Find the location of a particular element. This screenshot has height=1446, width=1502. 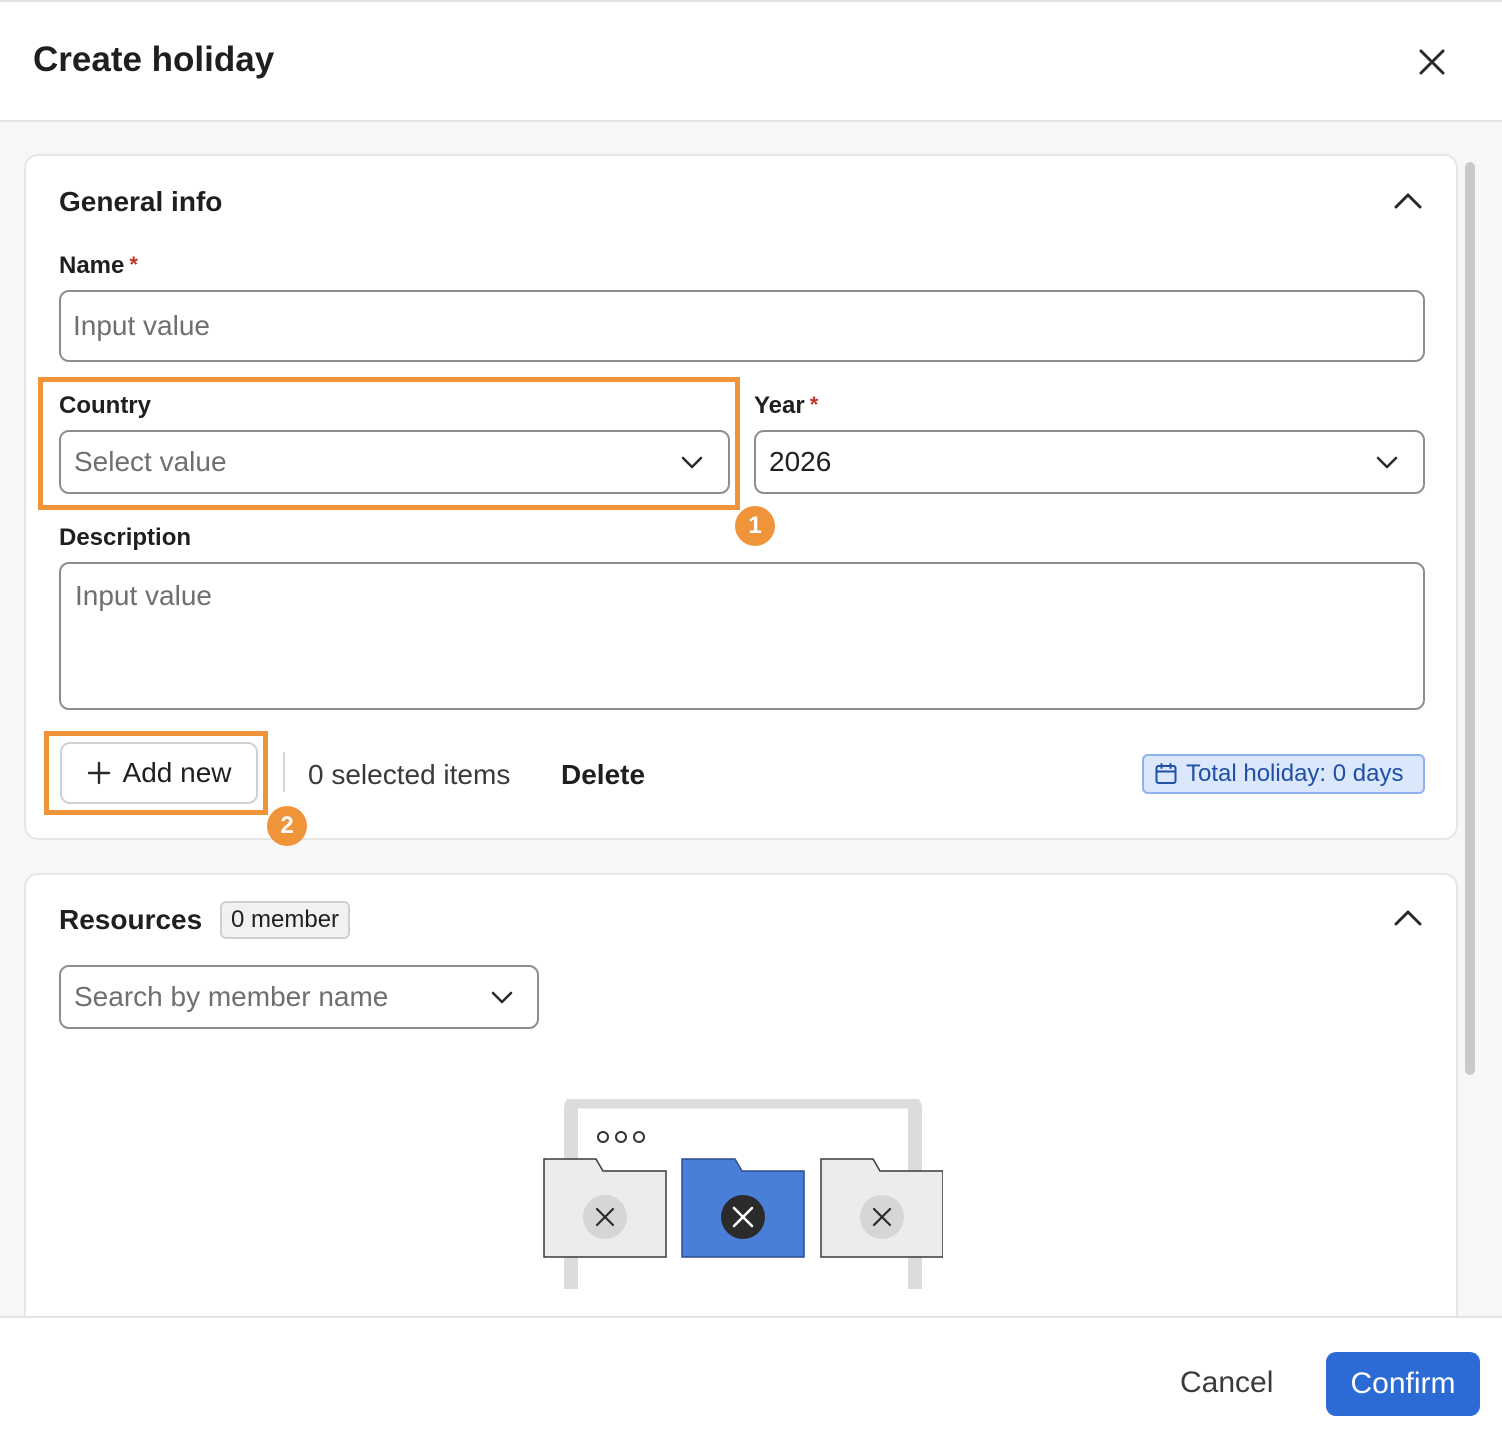

scrollbar-thumb is located at coordinates (1470, 618).